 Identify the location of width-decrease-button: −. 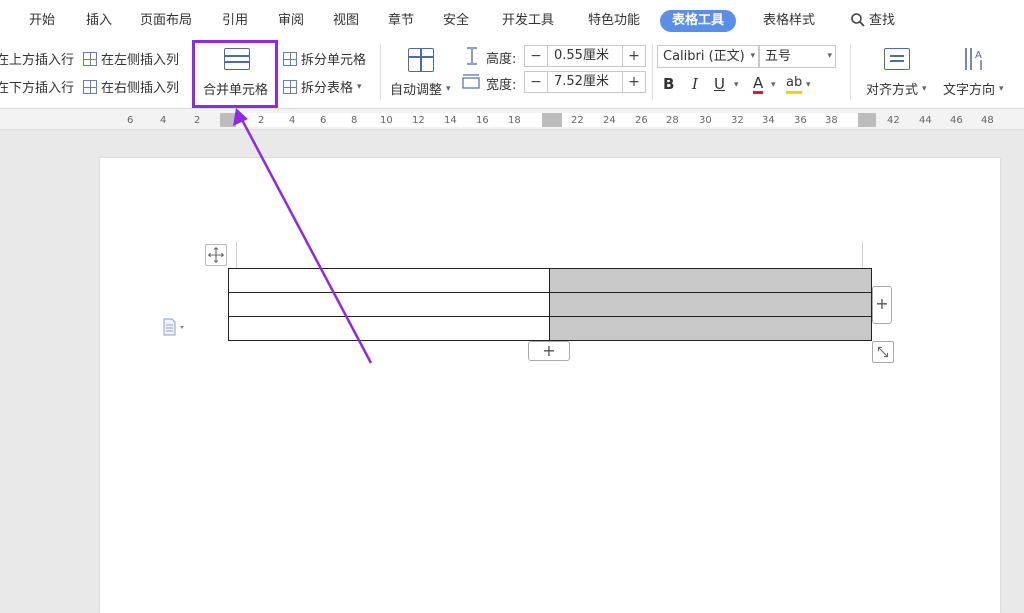
(536, 82).